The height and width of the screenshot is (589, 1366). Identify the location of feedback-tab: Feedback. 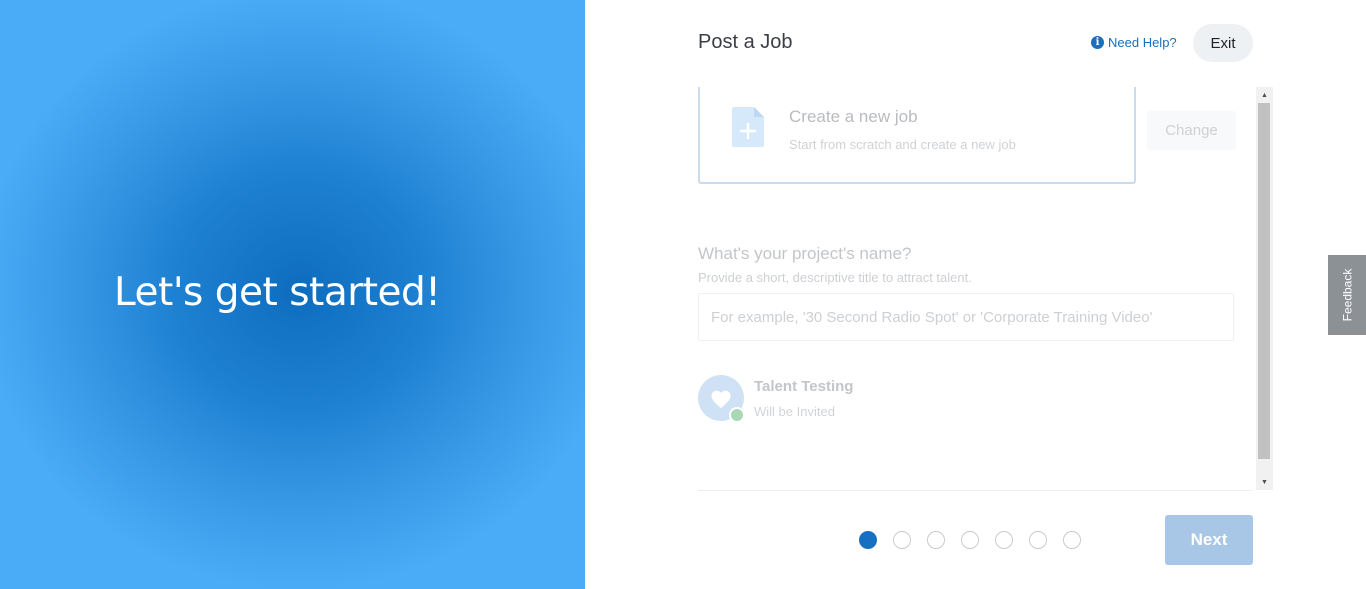
(1347, 295).